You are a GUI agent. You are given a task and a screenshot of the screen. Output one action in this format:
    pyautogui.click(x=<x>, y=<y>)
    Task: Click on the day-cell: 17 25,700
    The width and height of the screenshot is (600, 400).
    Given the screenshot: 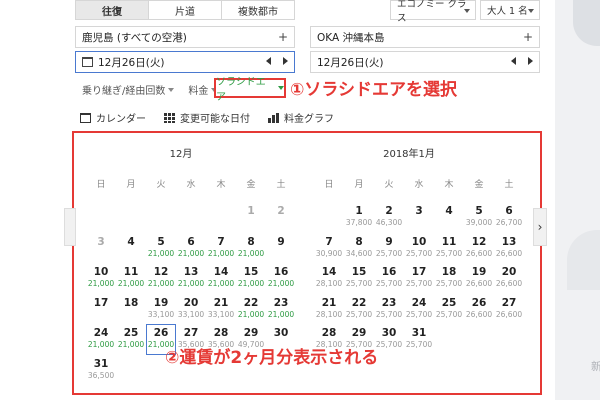 What is the action you would take?
    pyautogui.click(x=419, y=278)
    